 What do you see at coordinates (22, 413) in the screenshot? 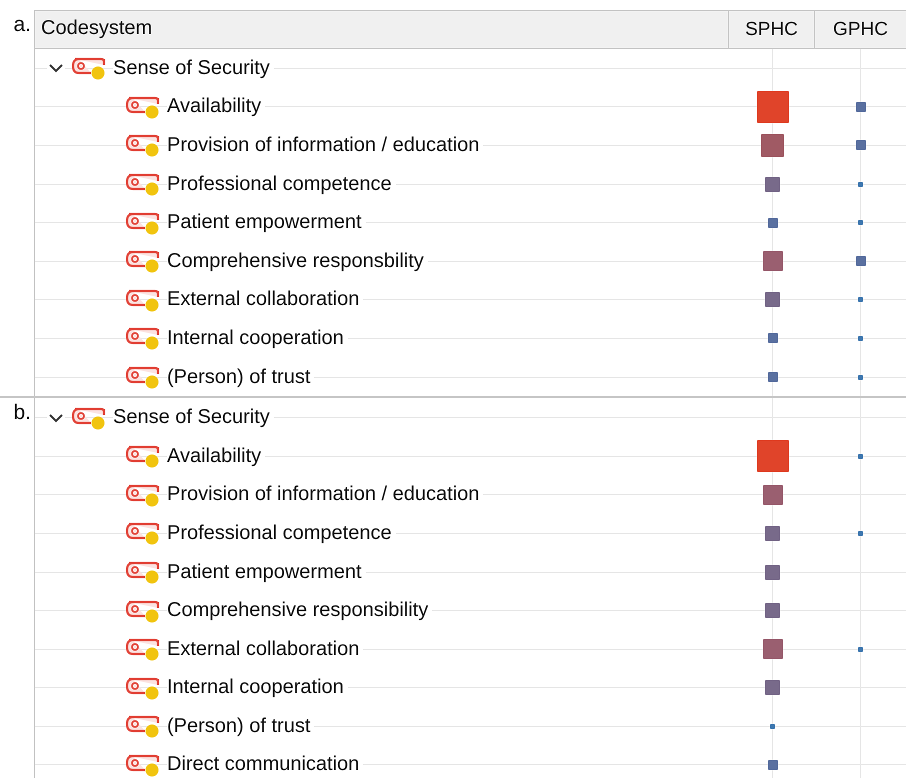
I see `panel-label: b.` at bounding box center [22, 413].